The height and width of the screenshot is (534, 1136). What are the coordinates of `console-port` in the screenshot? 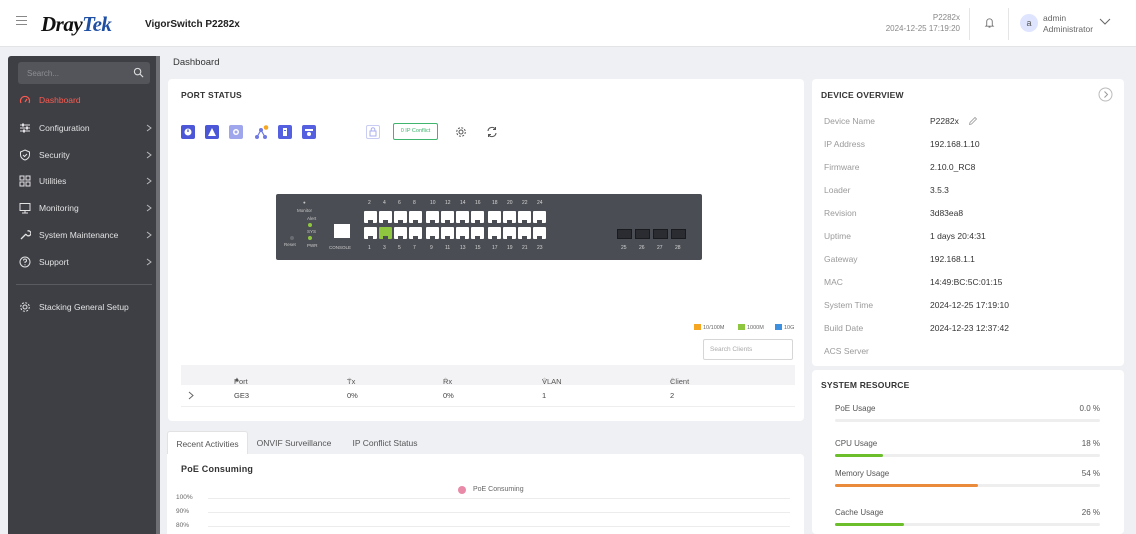 It's located at (342, 231).